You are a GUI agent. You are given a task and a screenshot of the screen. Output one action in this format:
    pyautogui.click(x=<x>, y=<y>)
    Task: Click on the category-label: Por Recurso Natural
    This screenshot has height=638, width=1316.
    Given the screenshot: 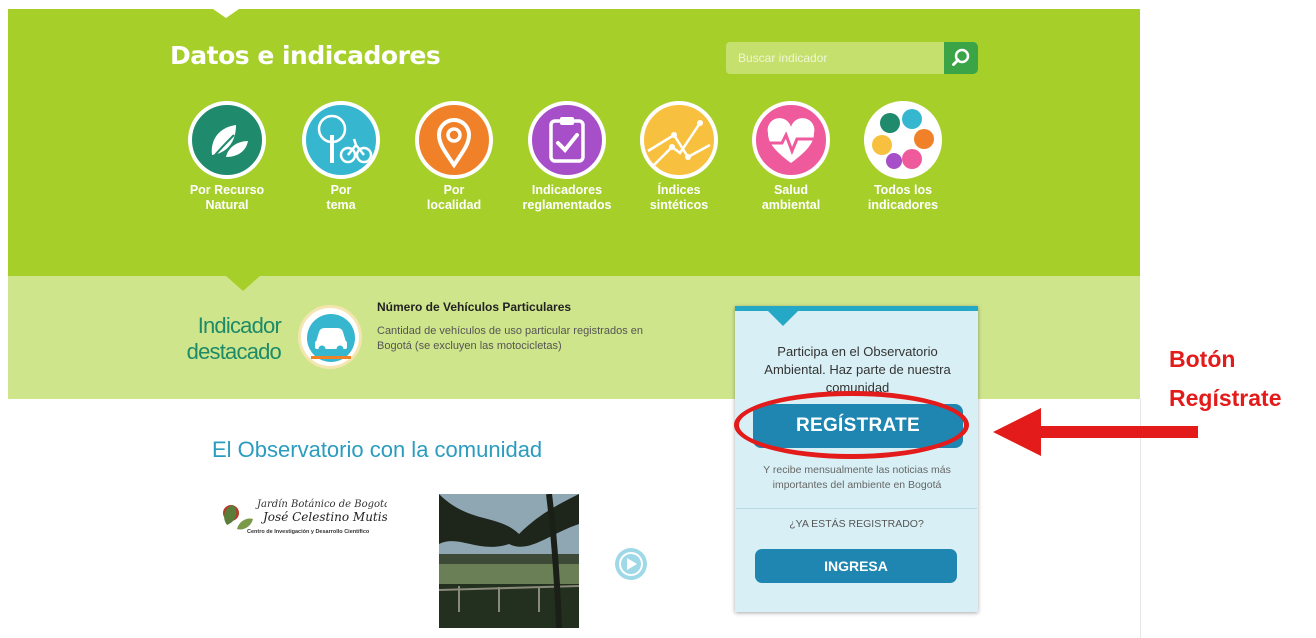 What is the action you would take?
    pyautogui.click(x=227, y=197)
    